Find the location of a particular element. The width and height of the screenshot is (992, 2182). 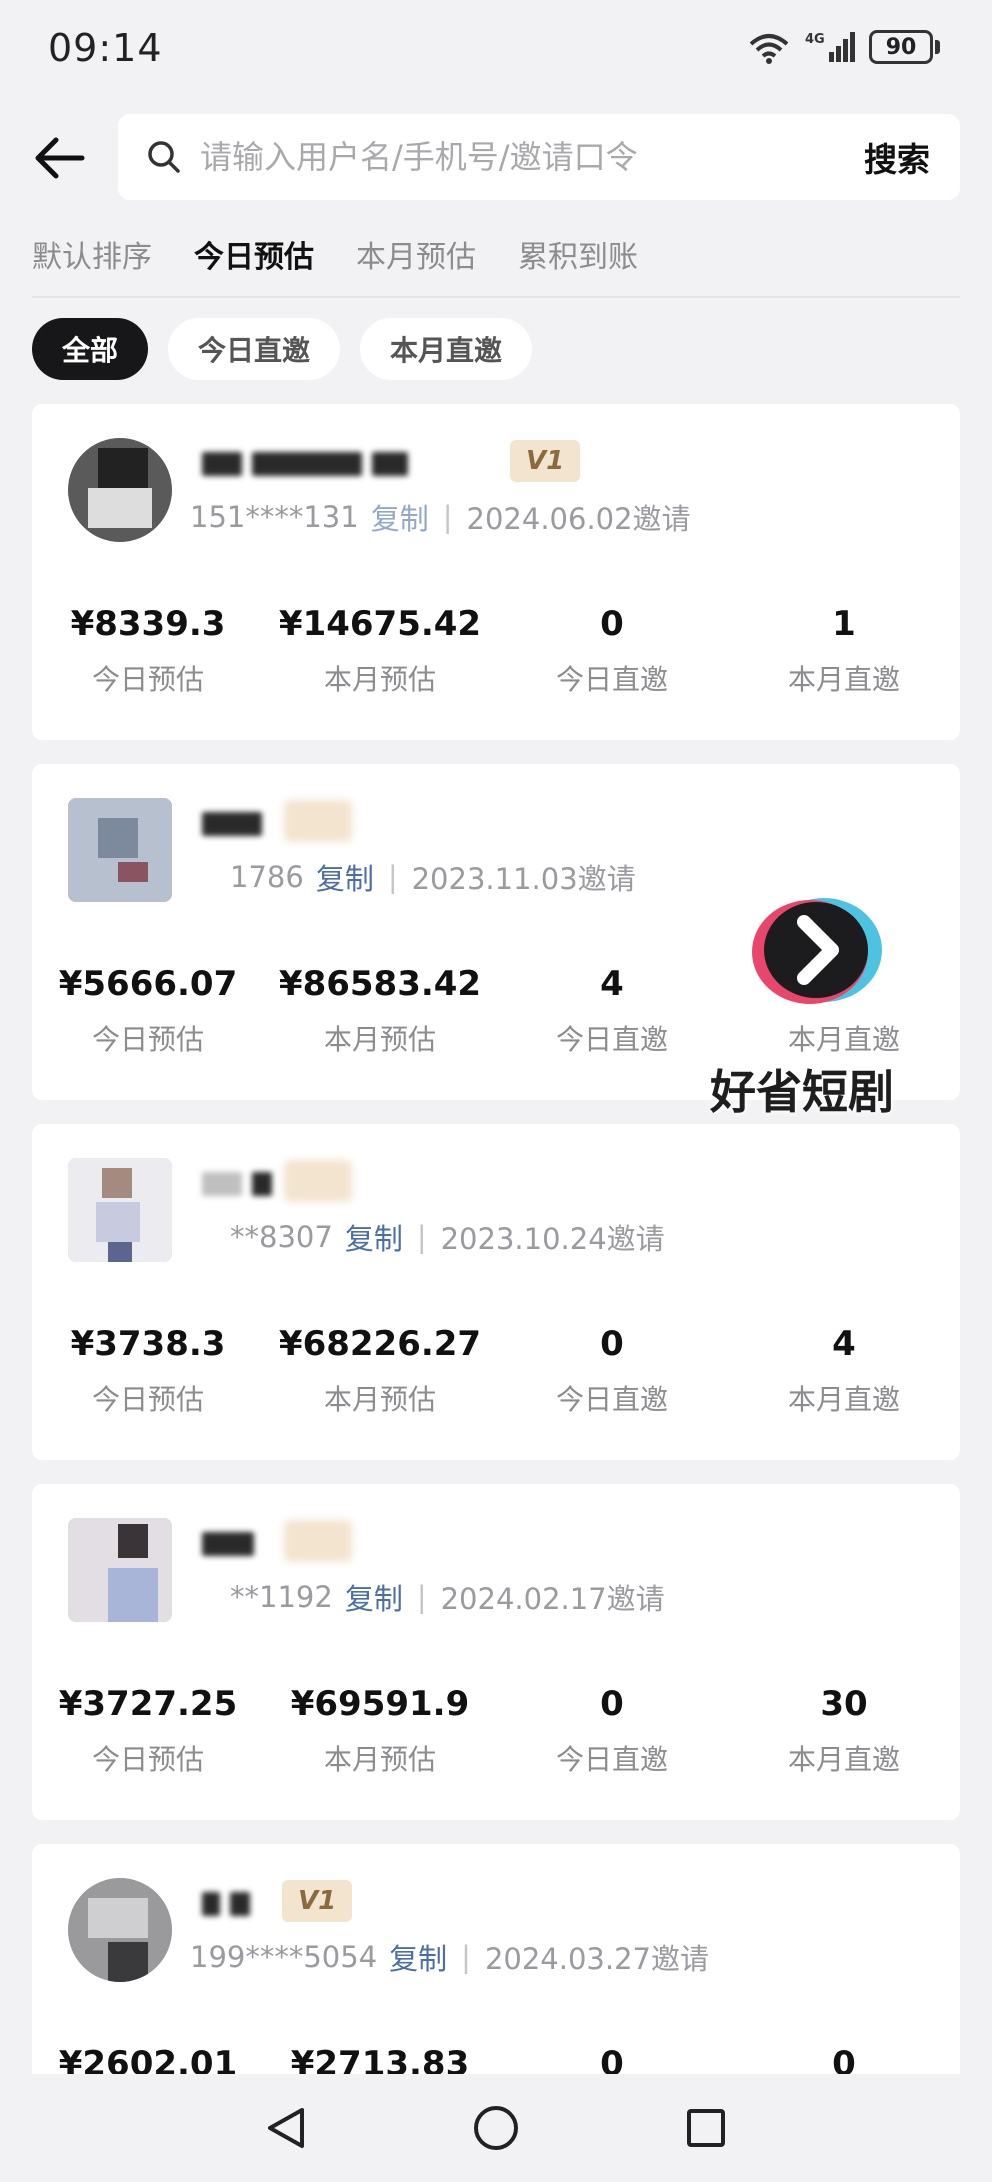

sort-tabs: 默认排序 今日预估 本月预估 累积到账 is located at coordinates (335, 254).